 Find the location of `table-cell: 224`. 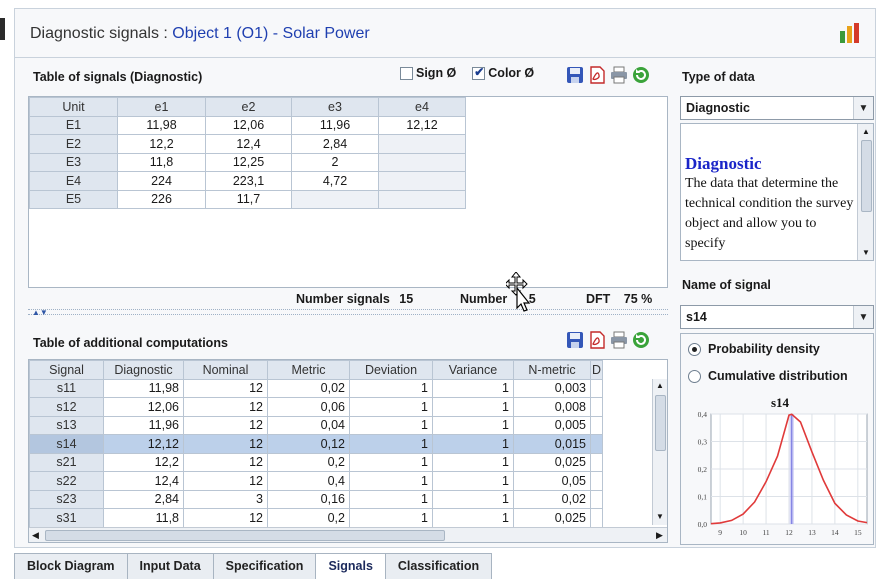

table-cell: 224 is located at coordinates (161, 181).